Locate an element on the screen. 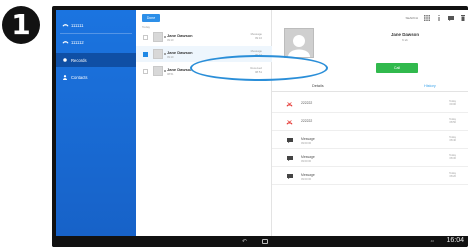 The width and height of the screenshot is (470, 248). record-time-value: 09:10 is located at coordinates (258, 37).